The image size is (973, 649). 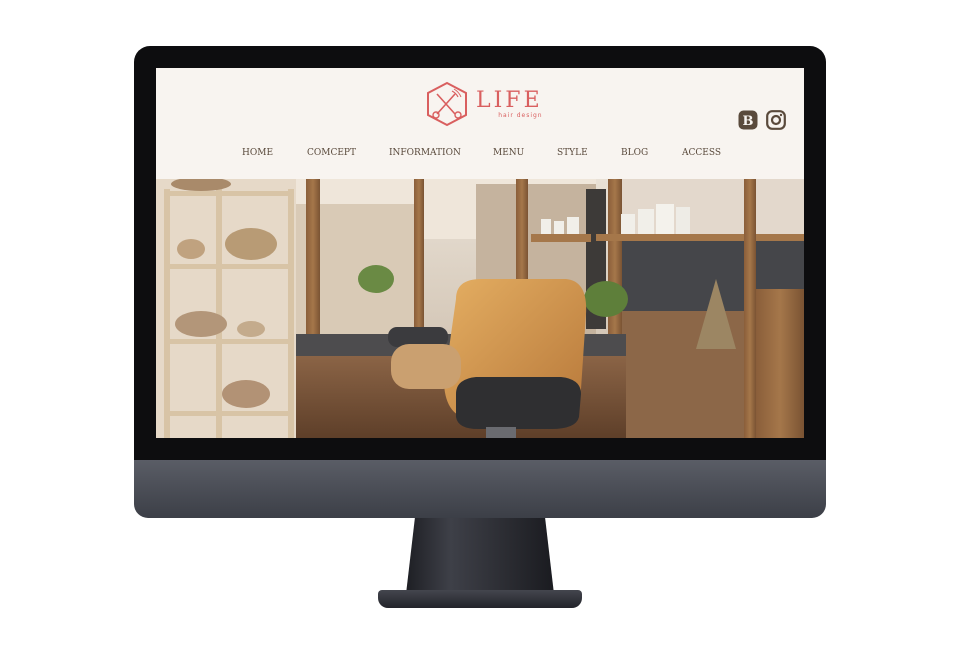 I want to click on nav-item-style: STYLE, so click(x=572, y=153).